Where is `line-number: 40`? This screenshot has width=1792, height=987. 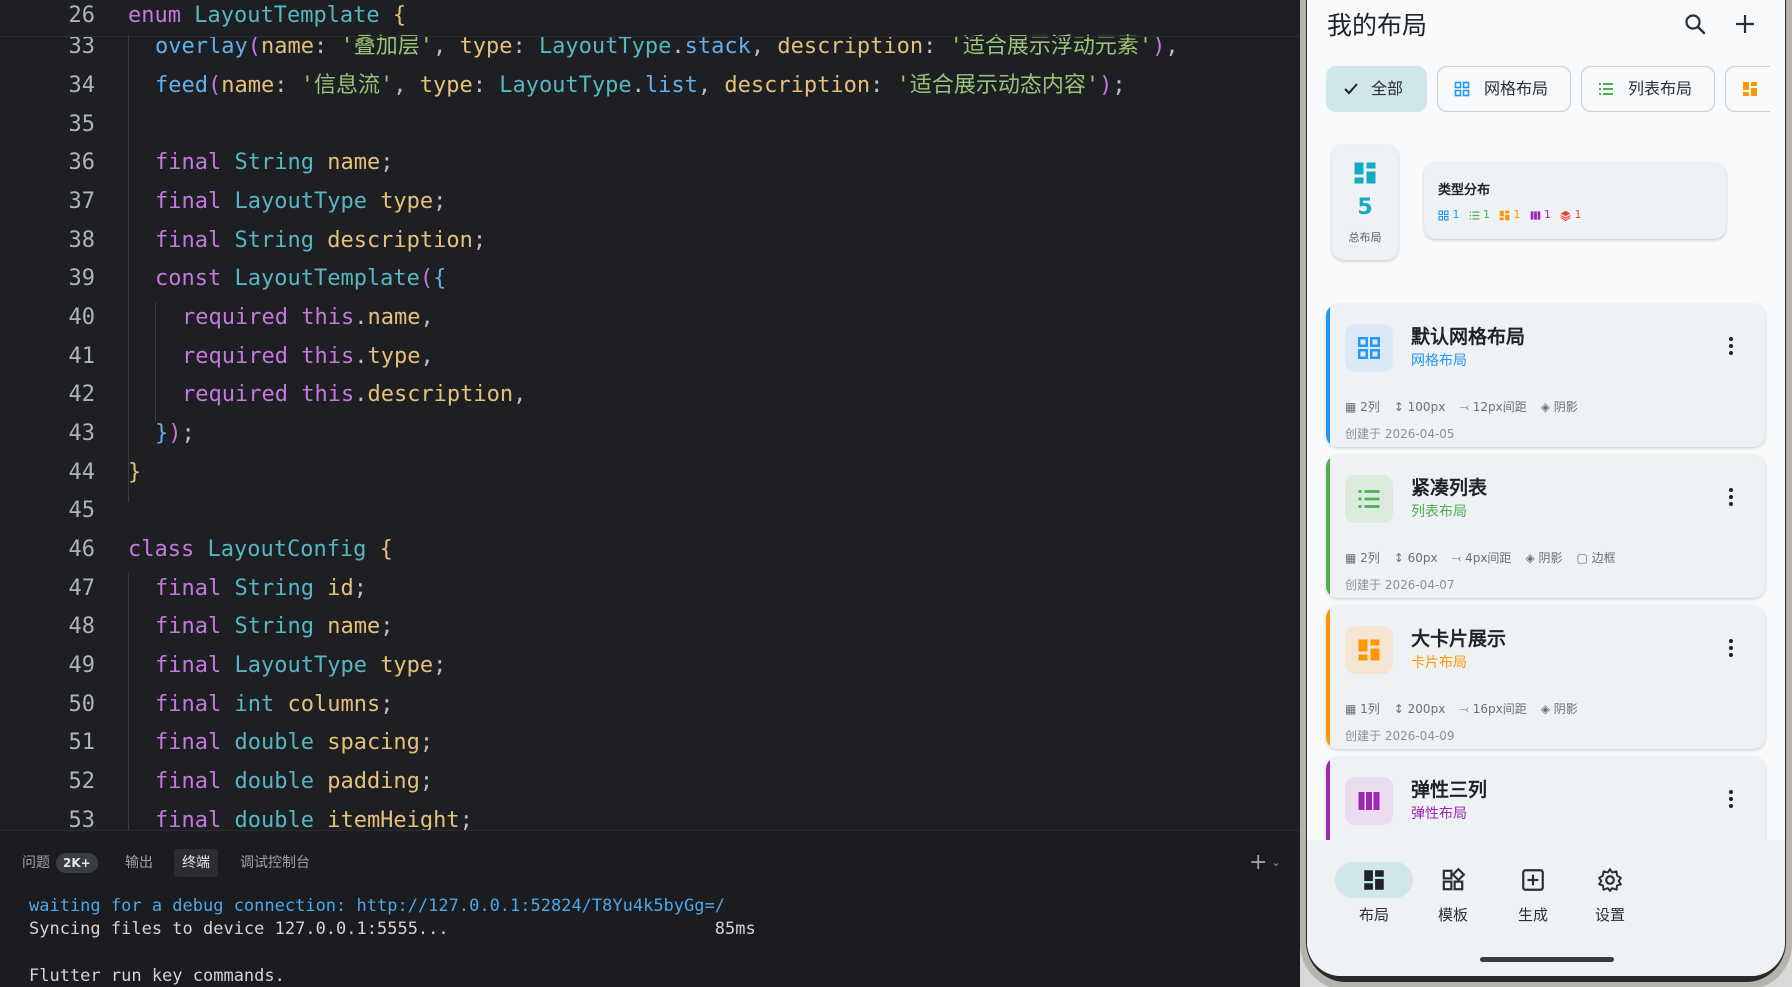 line-number: 40 is located at coordinates (82, 317).